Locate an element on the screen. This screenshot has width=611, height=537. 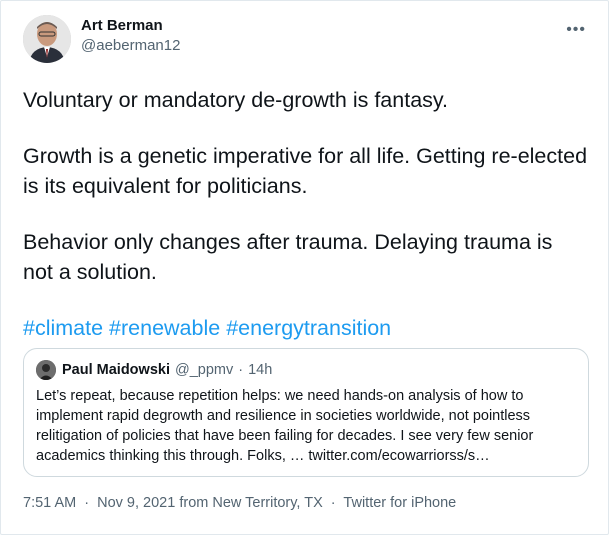
hashtags: #climate #renewable #energytransition is located at coordinates (305, 328).